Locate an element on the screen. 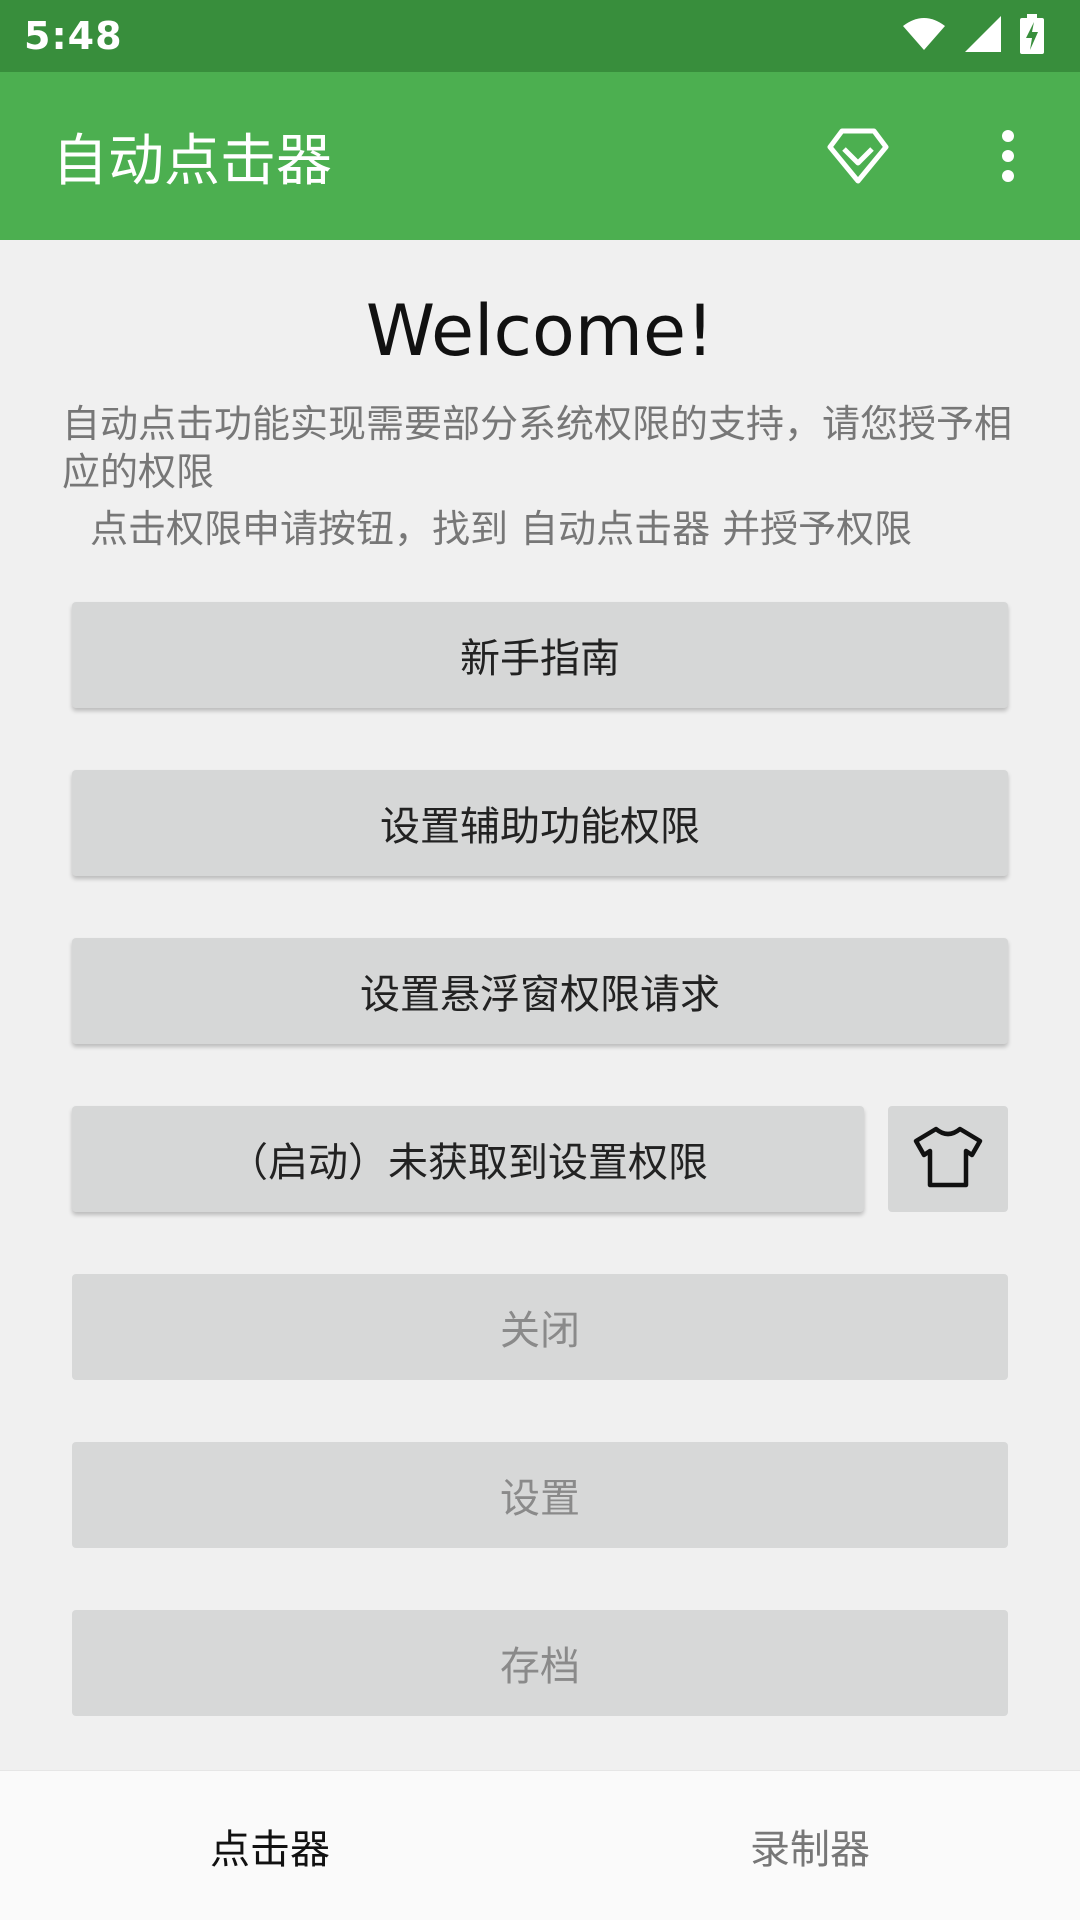 This screenshot has height=1920, width=1080. status-icons is located at coordinates (973, 36).